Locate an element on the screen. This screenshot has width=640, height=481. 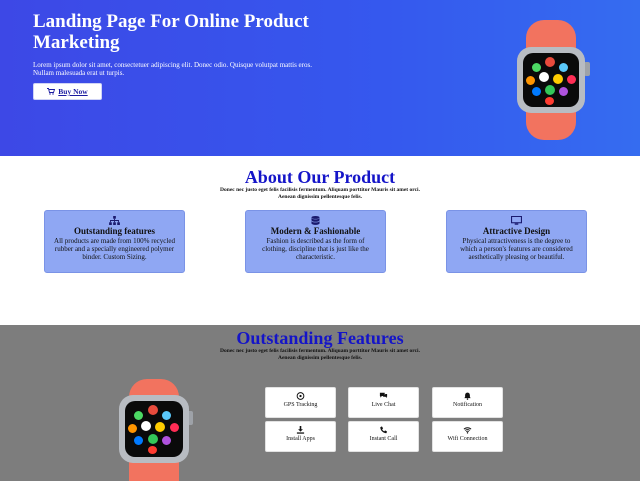
feature-wifi-connection: Wifi Connection is located at coordinates (467, 436).